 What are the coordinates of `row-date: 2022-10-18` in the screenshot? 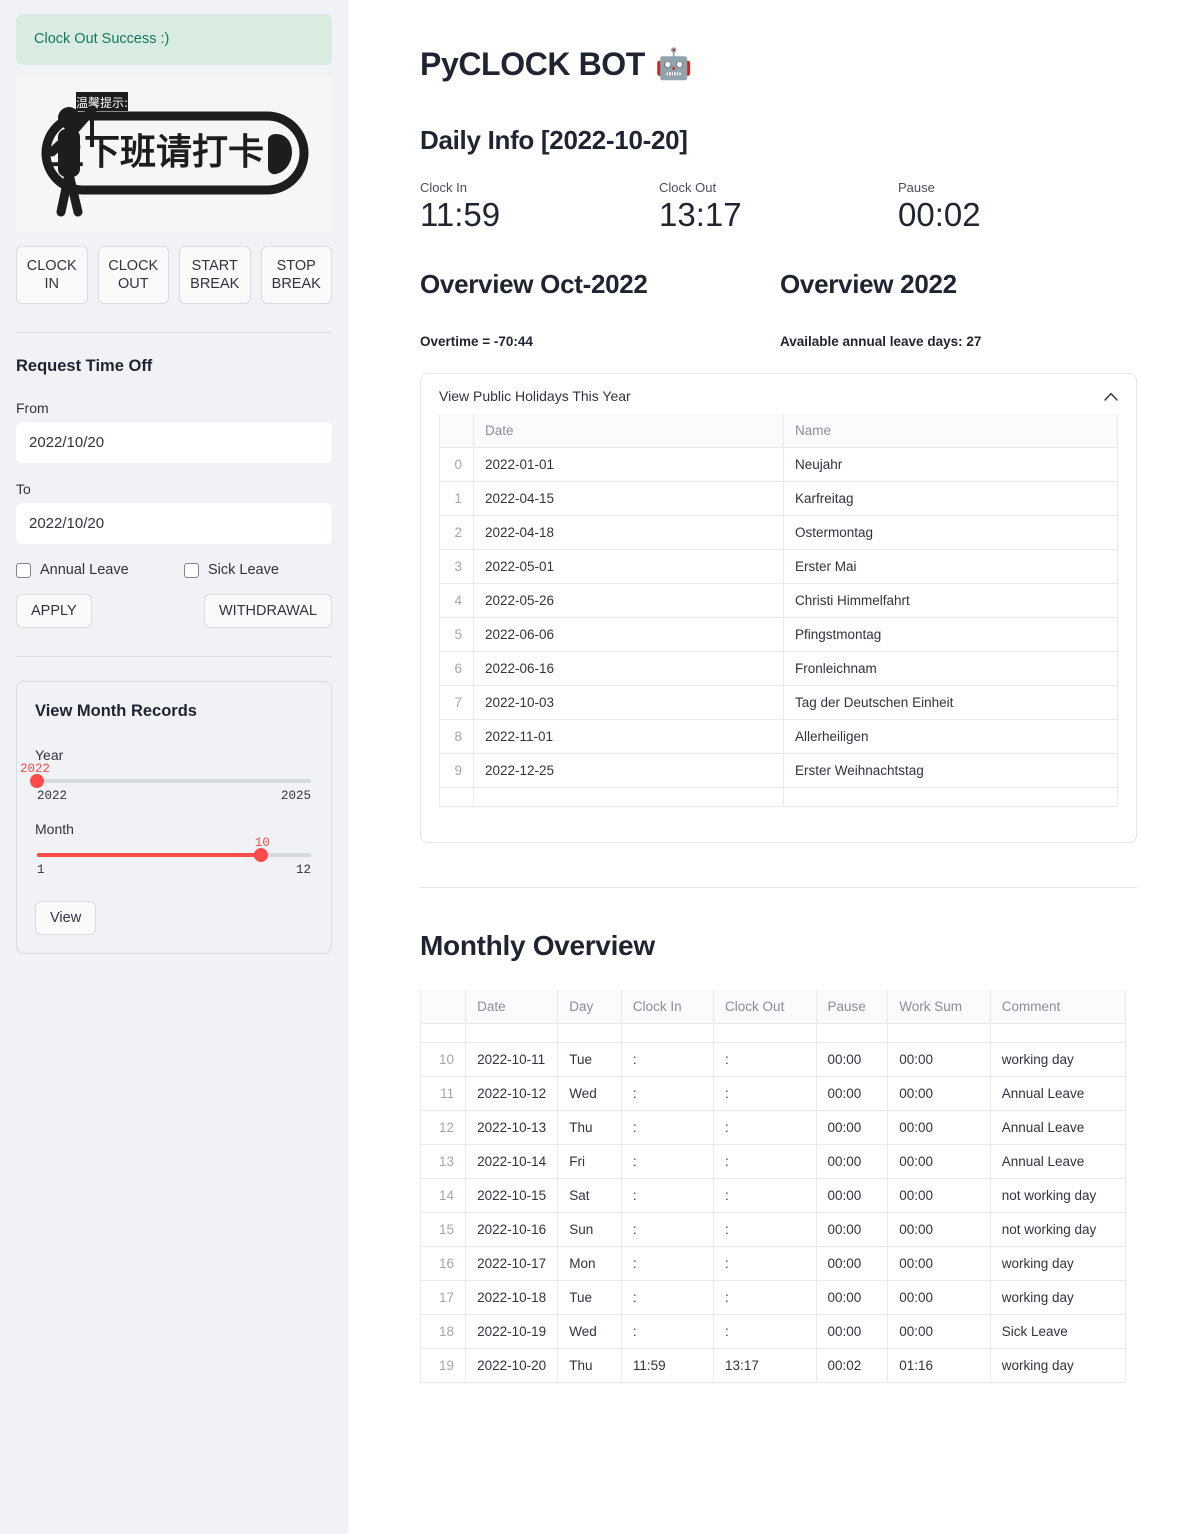 It's located at (512, 1298).